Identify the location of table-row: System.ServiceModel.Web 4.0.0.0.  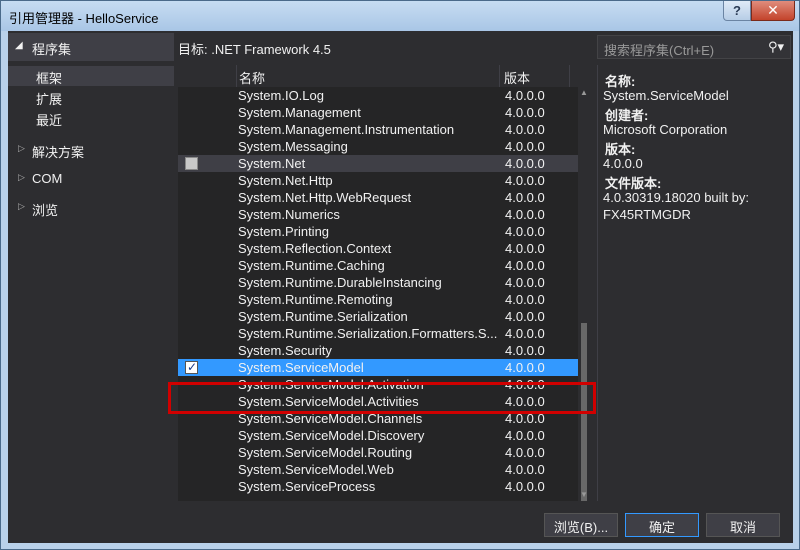
(378, 469).